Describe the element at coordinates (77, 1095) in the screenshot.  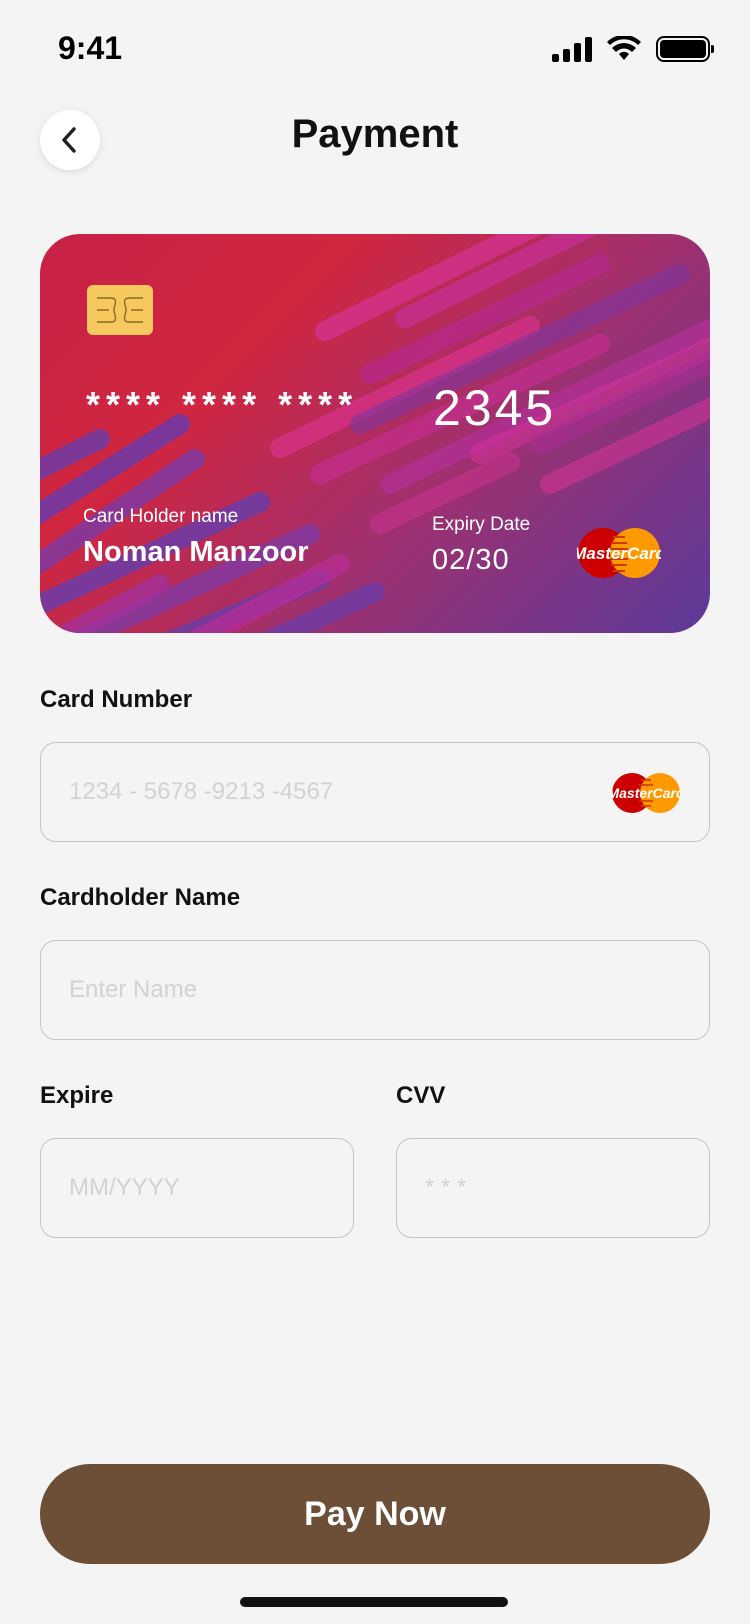
I see `expire-label: Expire` at that location.